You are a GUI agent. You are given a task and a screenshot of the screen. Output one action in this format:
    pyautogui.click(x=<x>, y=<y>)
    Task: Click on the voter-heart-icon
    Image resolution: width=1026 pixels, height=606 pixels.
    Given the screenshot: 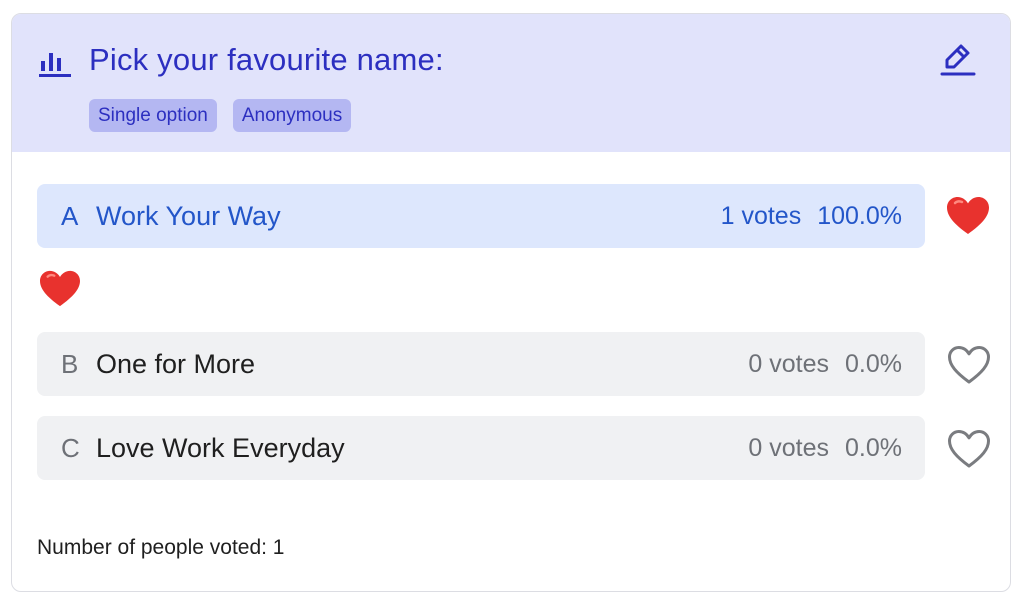 What is the action you would take?
    pyautogui.click(x=60, y=288)
    